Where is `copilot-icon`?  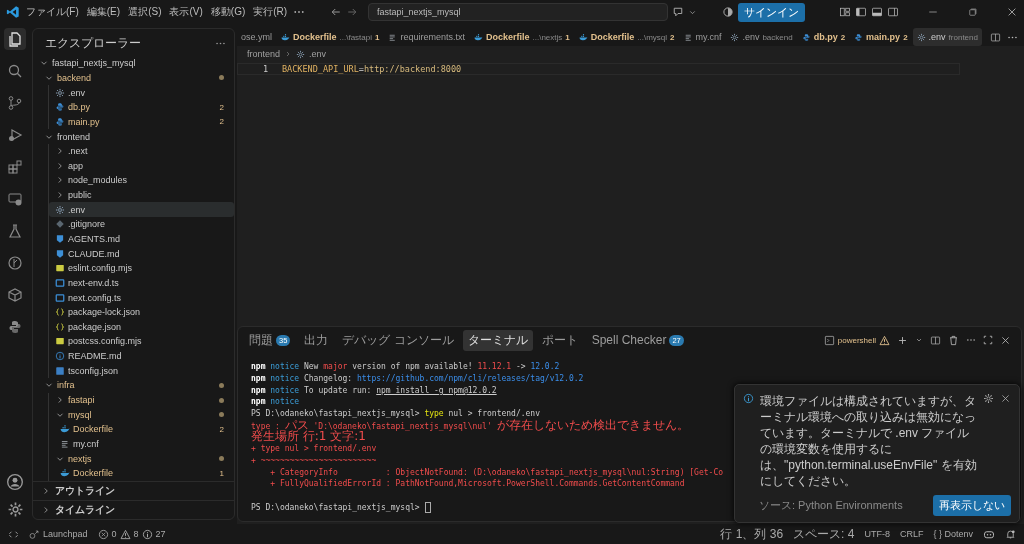
copilot-icon is located at coordinates (989, 534).